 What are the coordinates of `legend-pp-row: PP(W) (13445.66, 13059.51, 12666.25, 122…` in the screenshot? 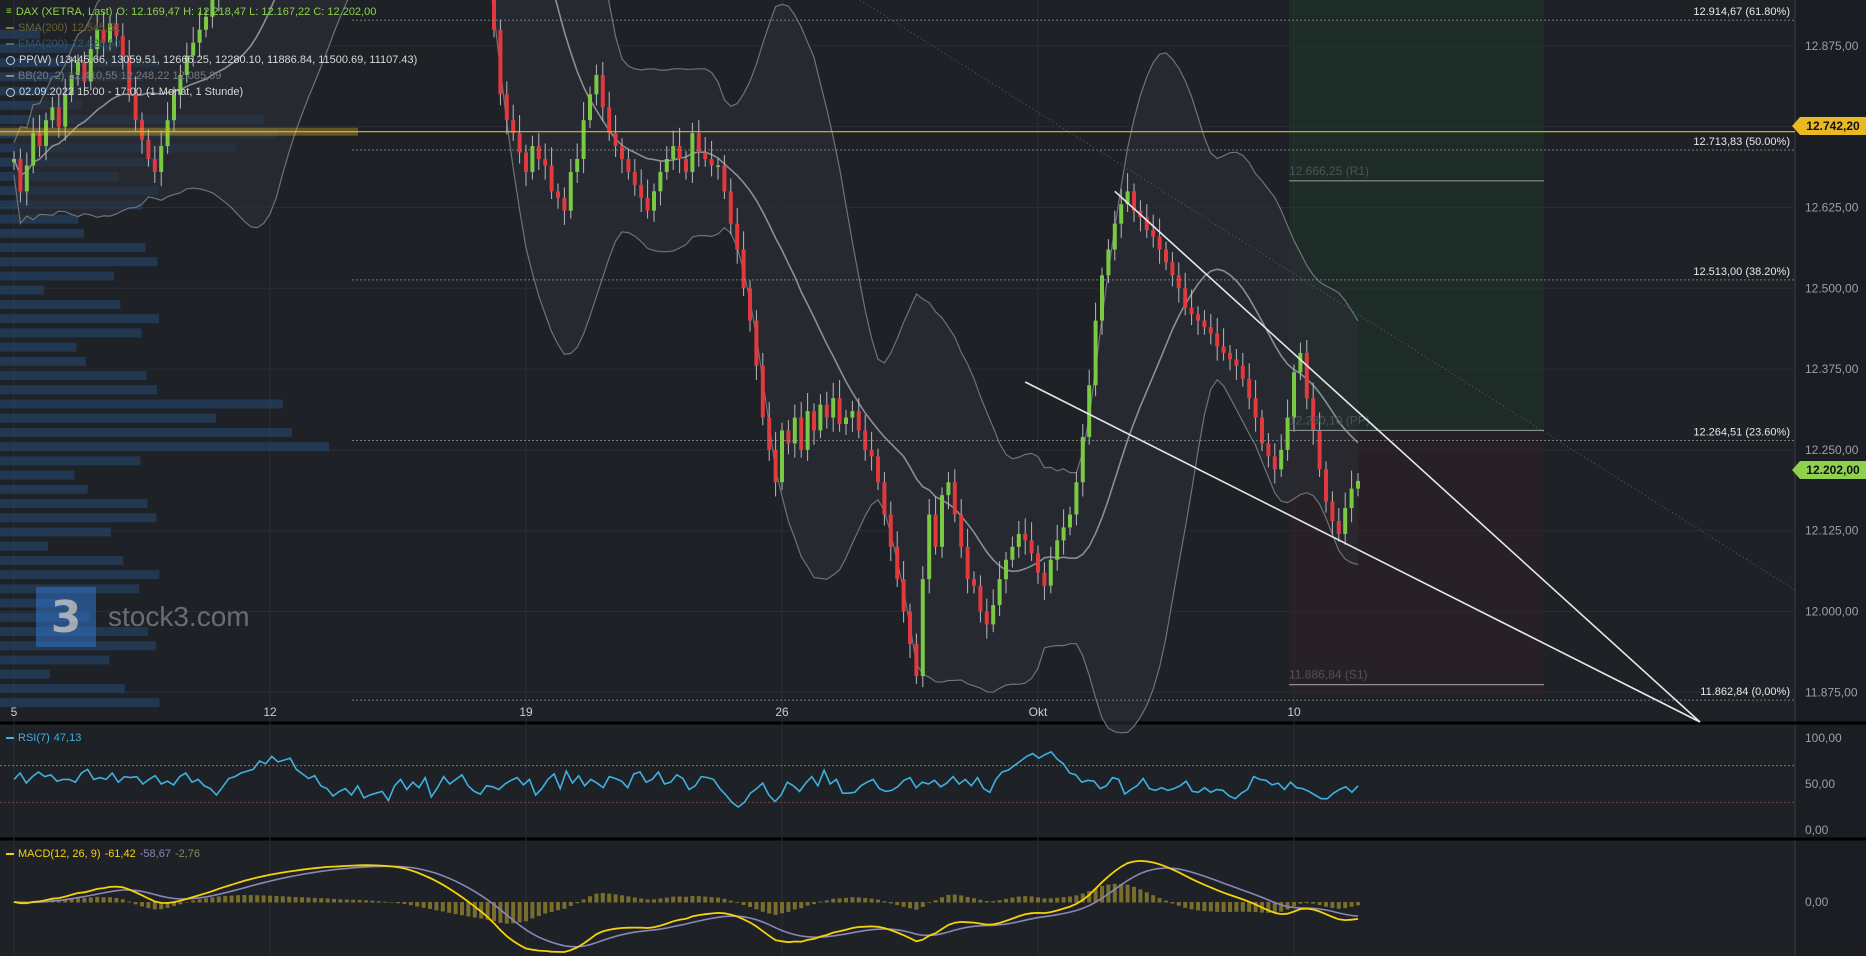 It's located at (211, 60).